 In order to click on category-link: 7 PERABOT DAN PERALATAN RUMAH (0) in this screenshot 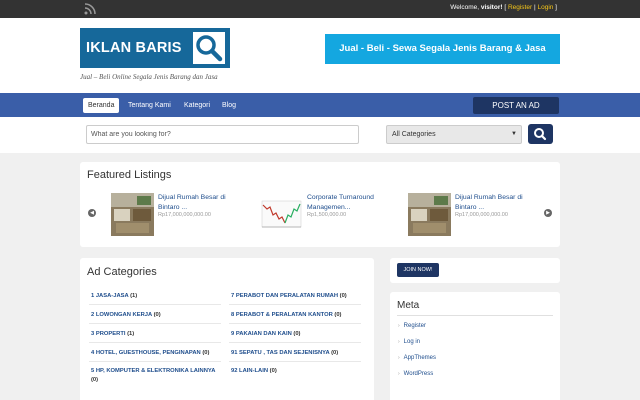, I will do `click(296, 296)`.